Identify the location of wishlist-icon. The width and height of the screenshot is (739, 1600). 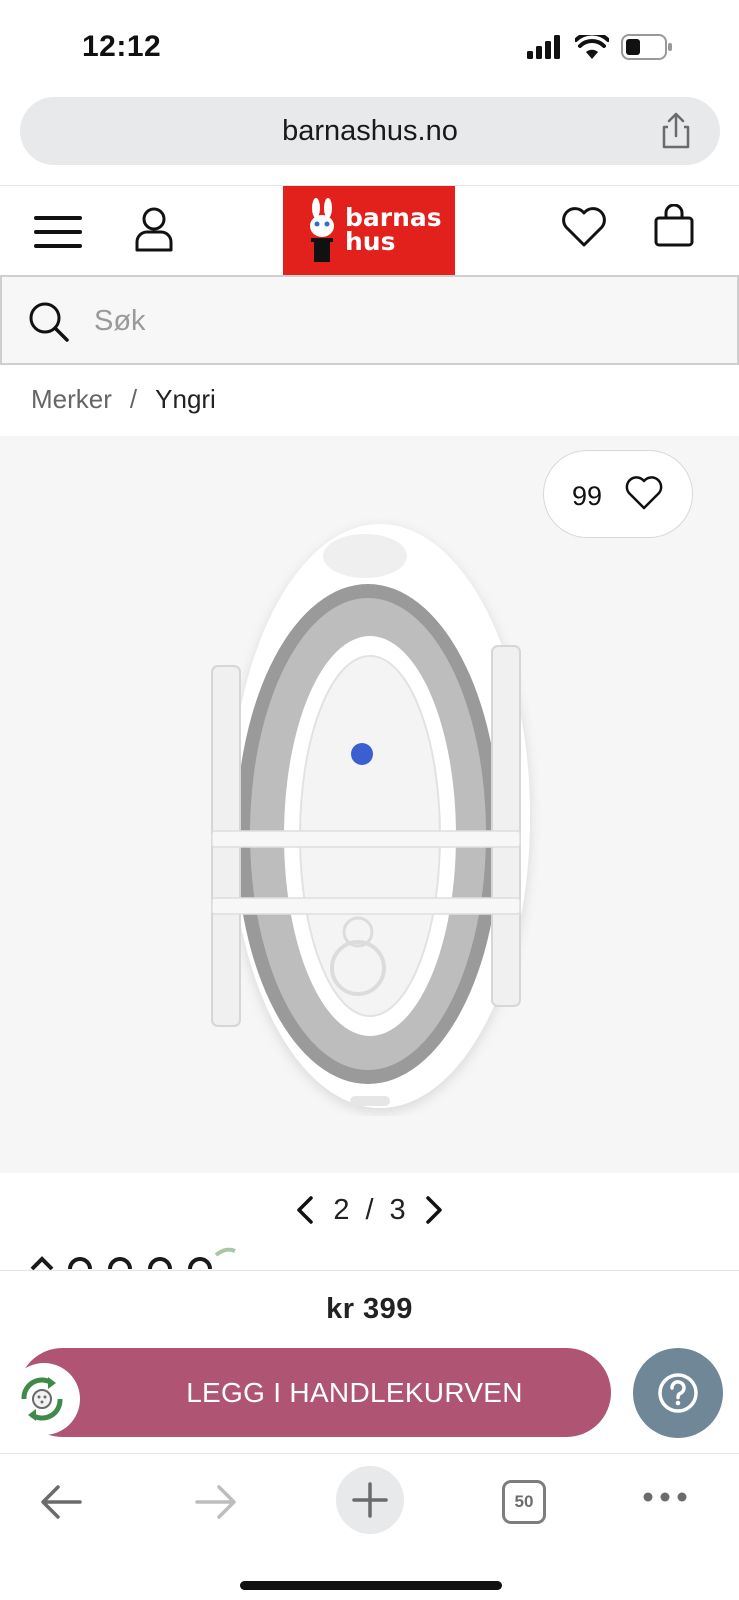
(584, 227).